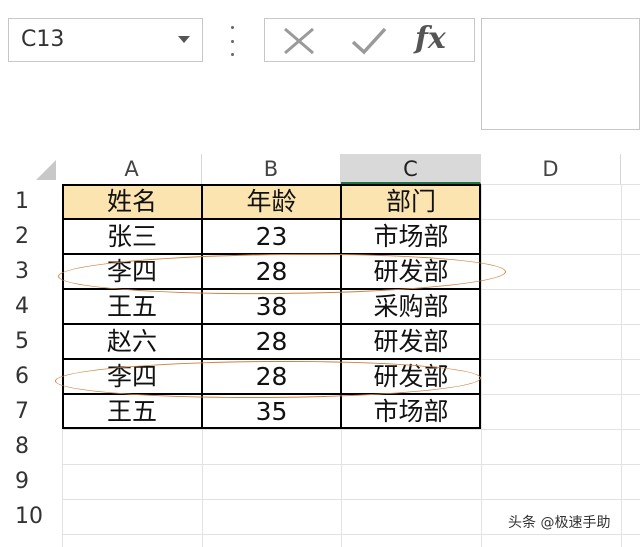 The width and height of the screenshot is (640, 547). I want to click on more-options-icon, so click(232, 41).